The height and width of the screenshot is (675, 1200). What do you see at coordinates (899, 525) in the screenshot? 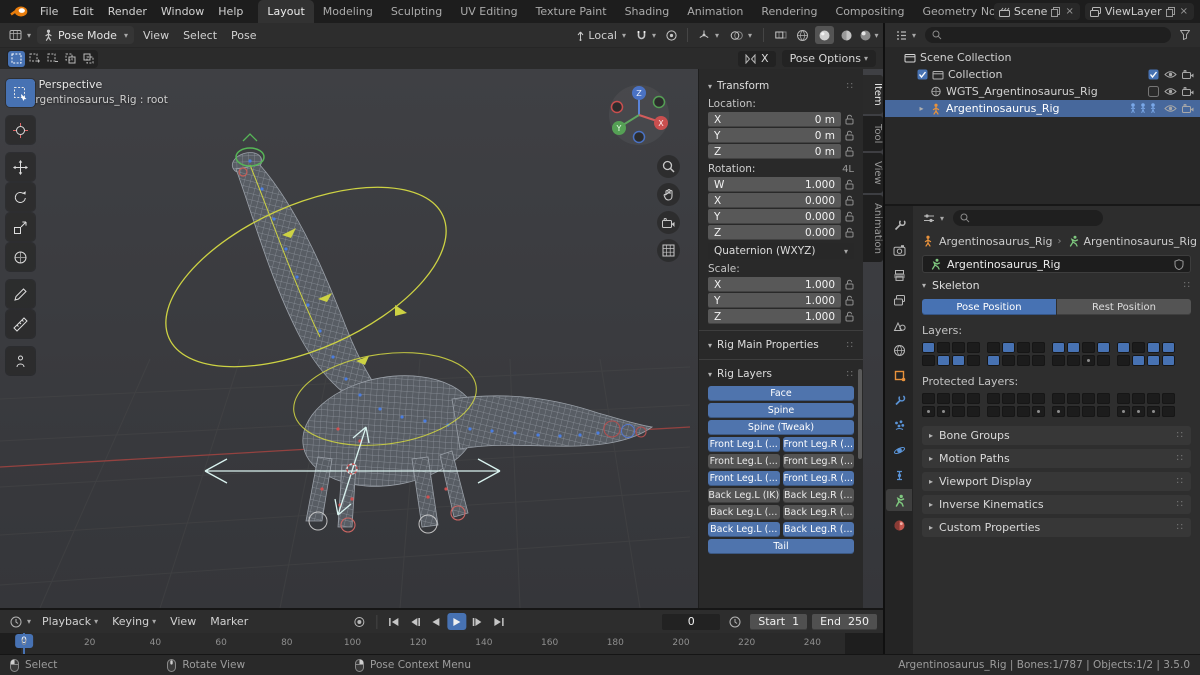
I see `properties-tab-material` at bounding box center [899, 525].